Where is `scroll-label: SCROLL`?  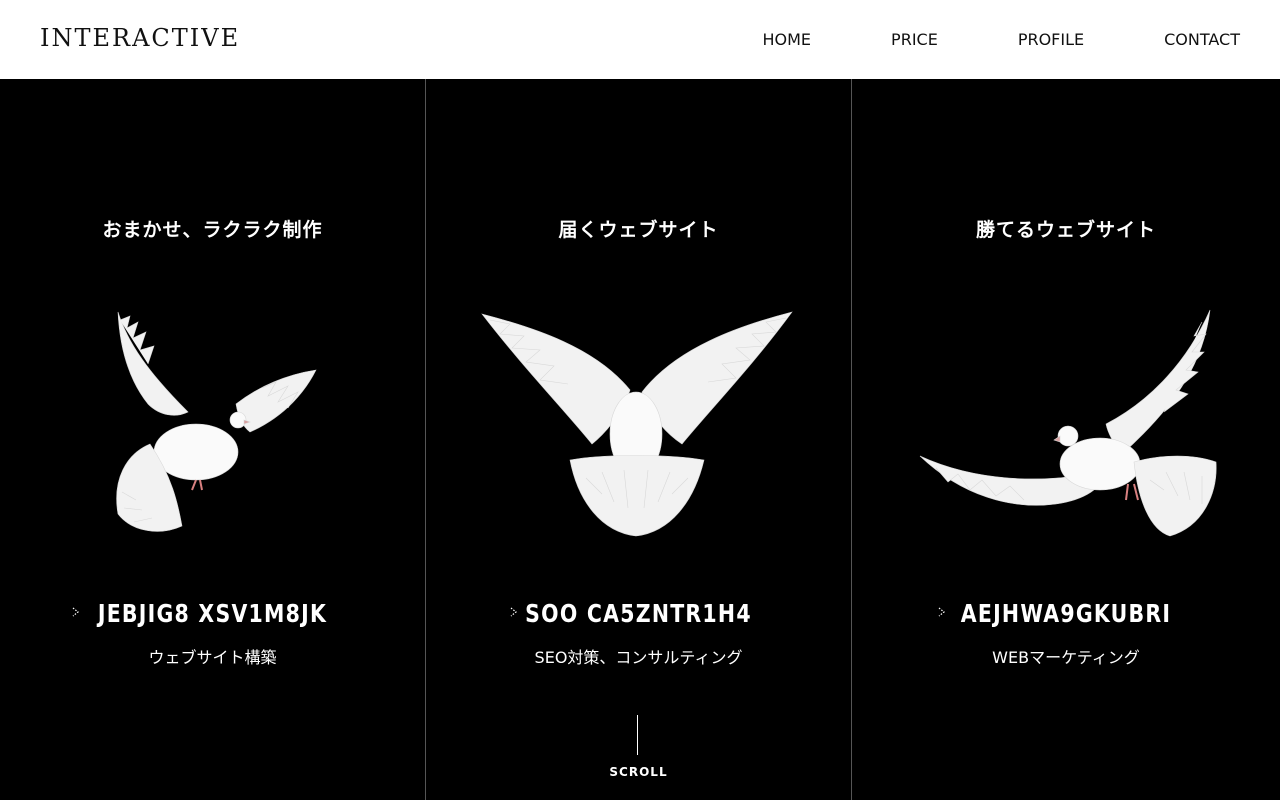 scroll-label: SCROLL is located at coordinates (638, 772).